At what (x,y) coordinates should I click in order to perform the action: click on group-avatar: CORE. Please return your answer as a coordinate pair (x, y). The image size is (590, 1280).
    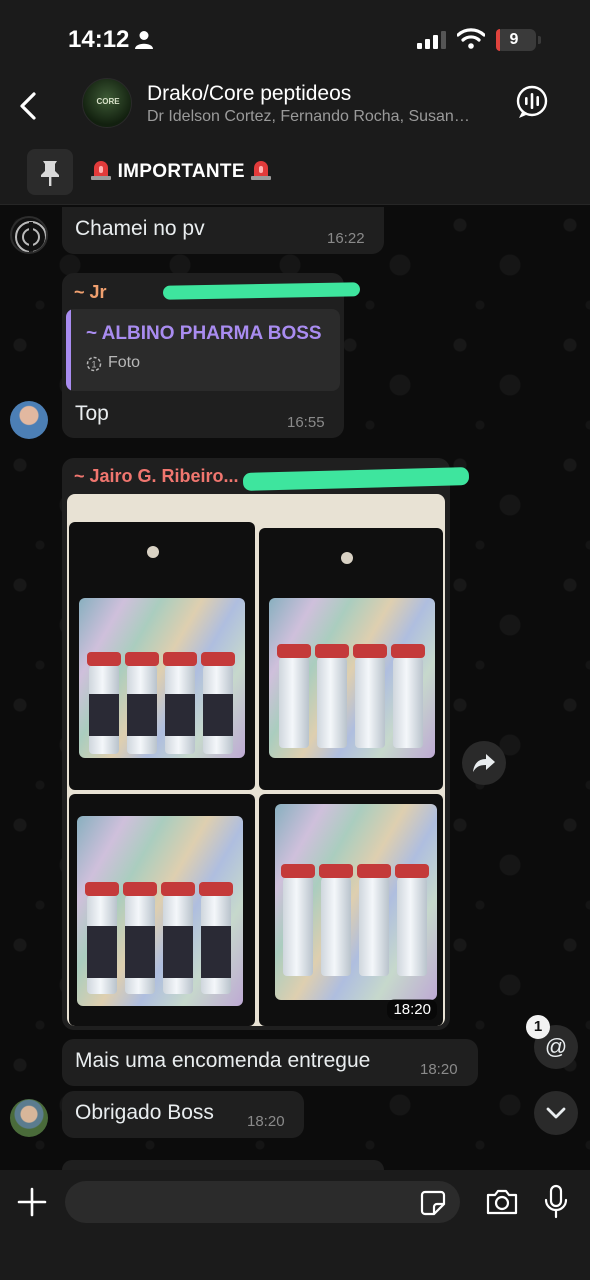
    Looking at the image, I should click on (107, 103).